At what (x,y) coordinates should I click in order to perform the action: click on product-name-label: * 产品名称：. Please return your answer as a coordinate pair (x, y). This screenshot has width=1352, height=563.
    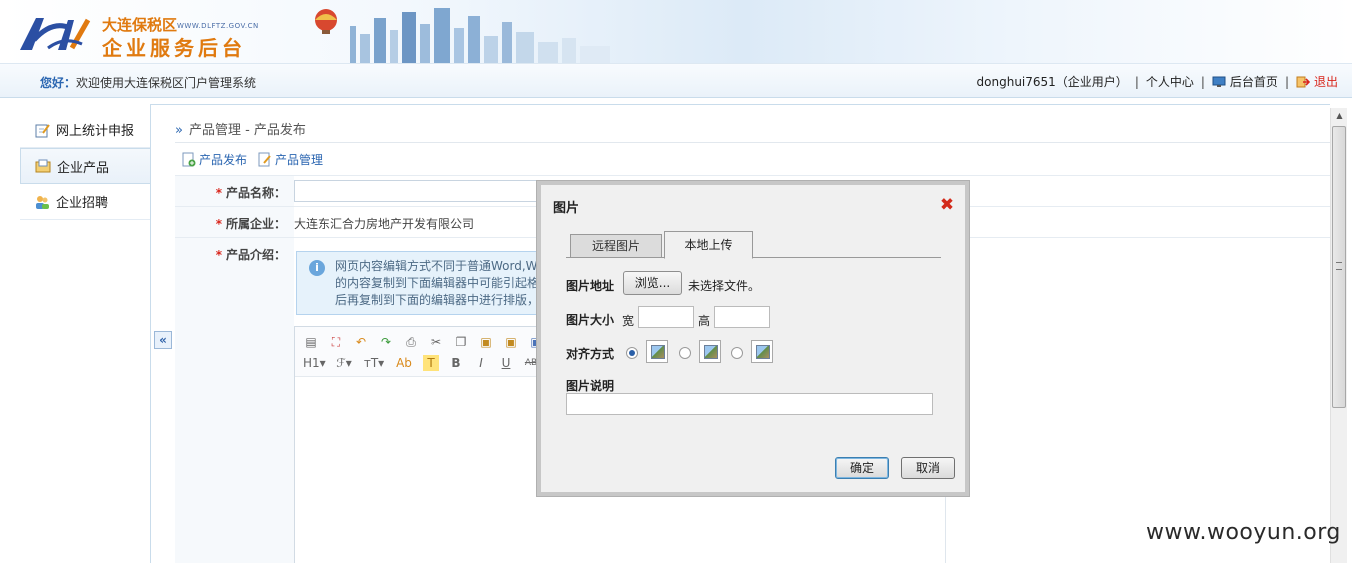
    Looking at the image, I should click on (234, 191).